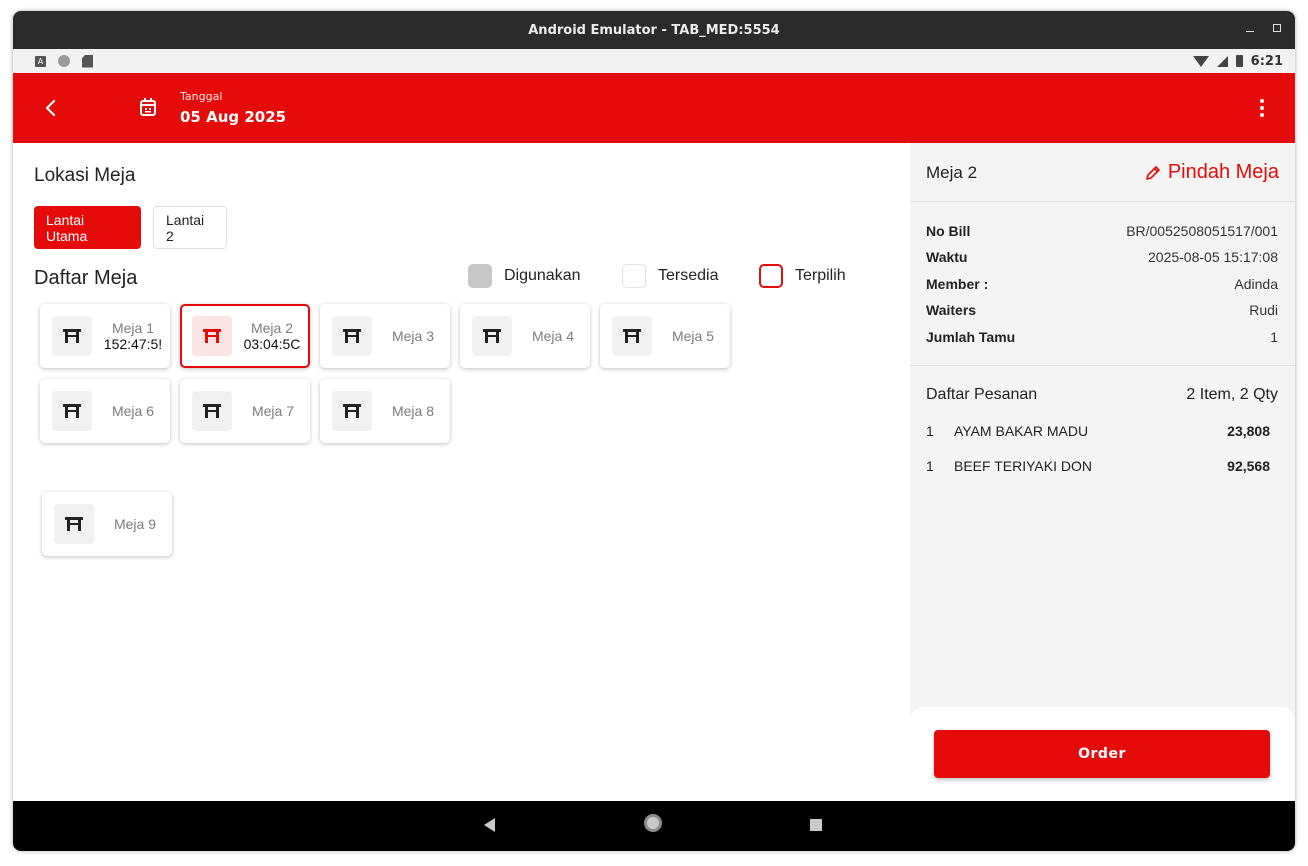 The image size is (1308, 866). I want to click on order-list-summary: 2 Item, 2 Qty, so click(1232, 394).